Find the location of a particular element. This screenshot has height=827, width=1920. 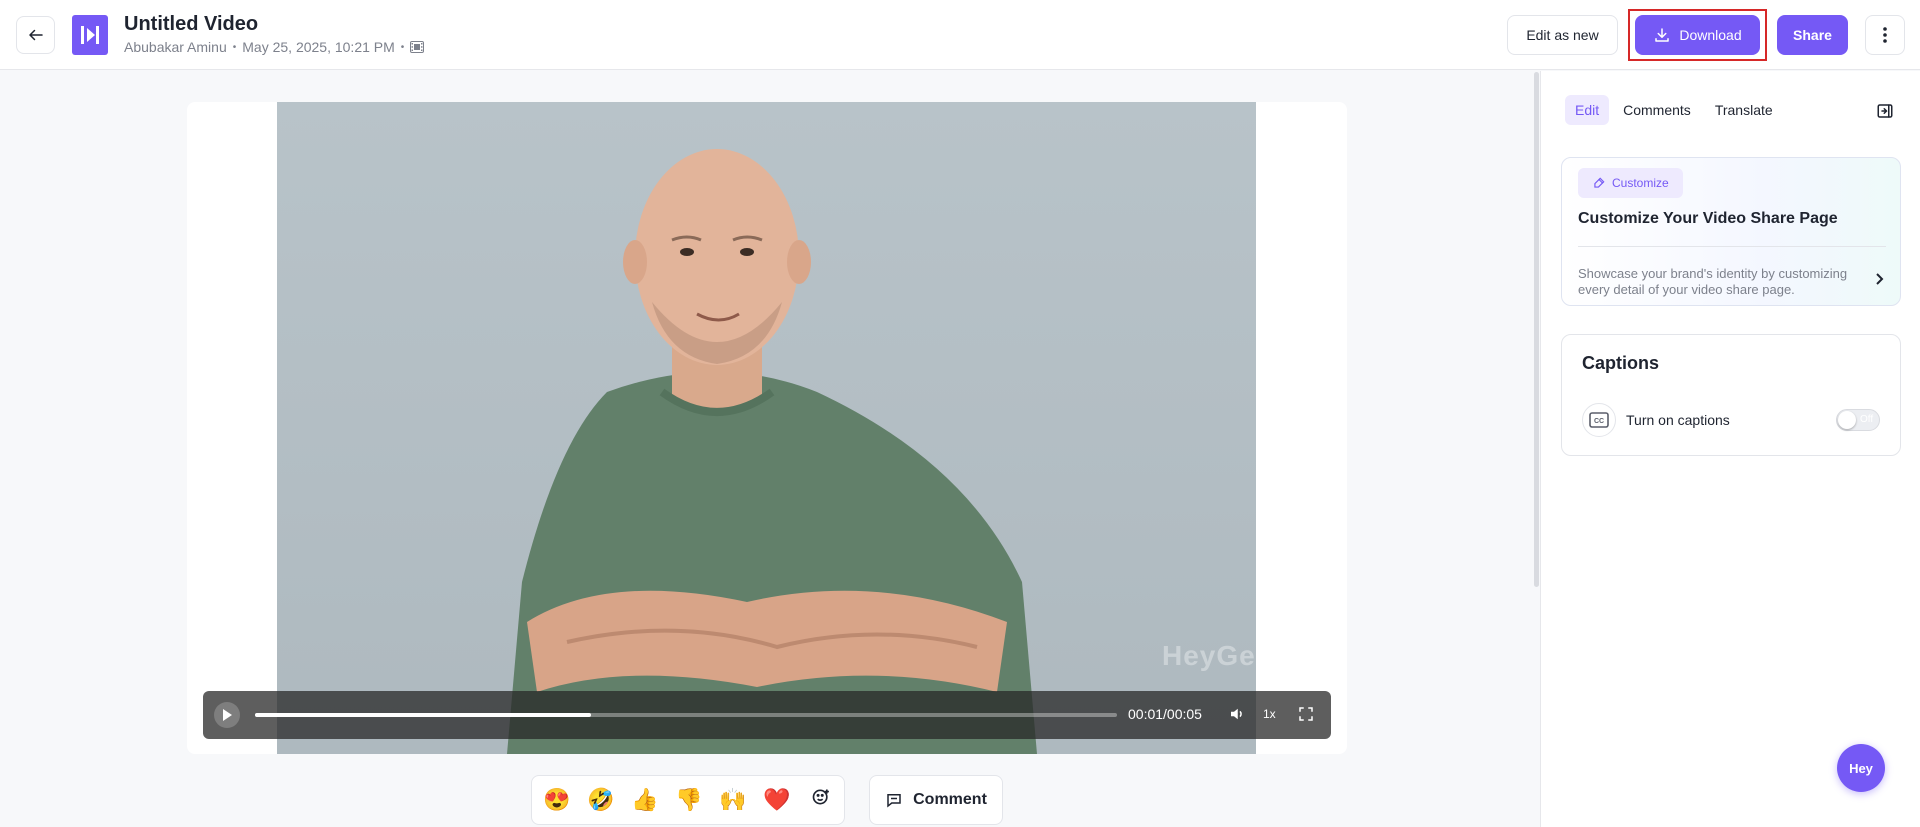

toggle-knob is located at coordinates (1847, 420).